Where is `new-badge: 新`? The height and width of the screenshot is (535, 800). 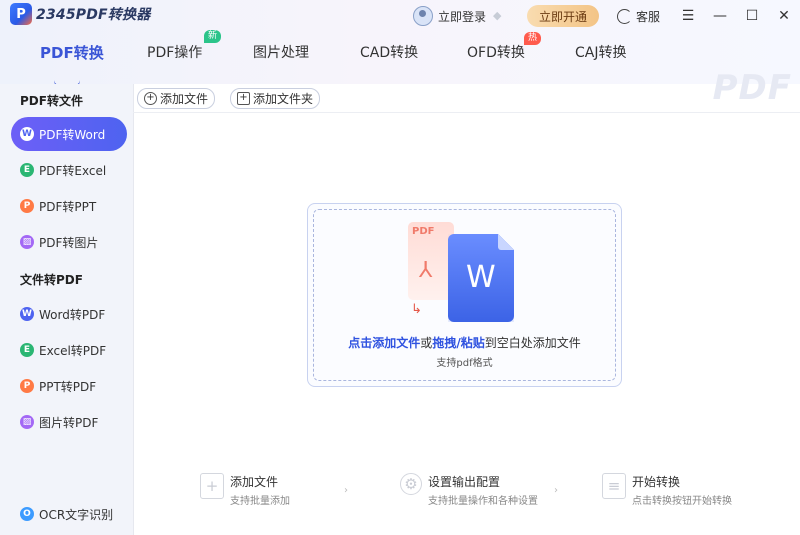 new-badge: 新 is located at coordinates (213, 36).